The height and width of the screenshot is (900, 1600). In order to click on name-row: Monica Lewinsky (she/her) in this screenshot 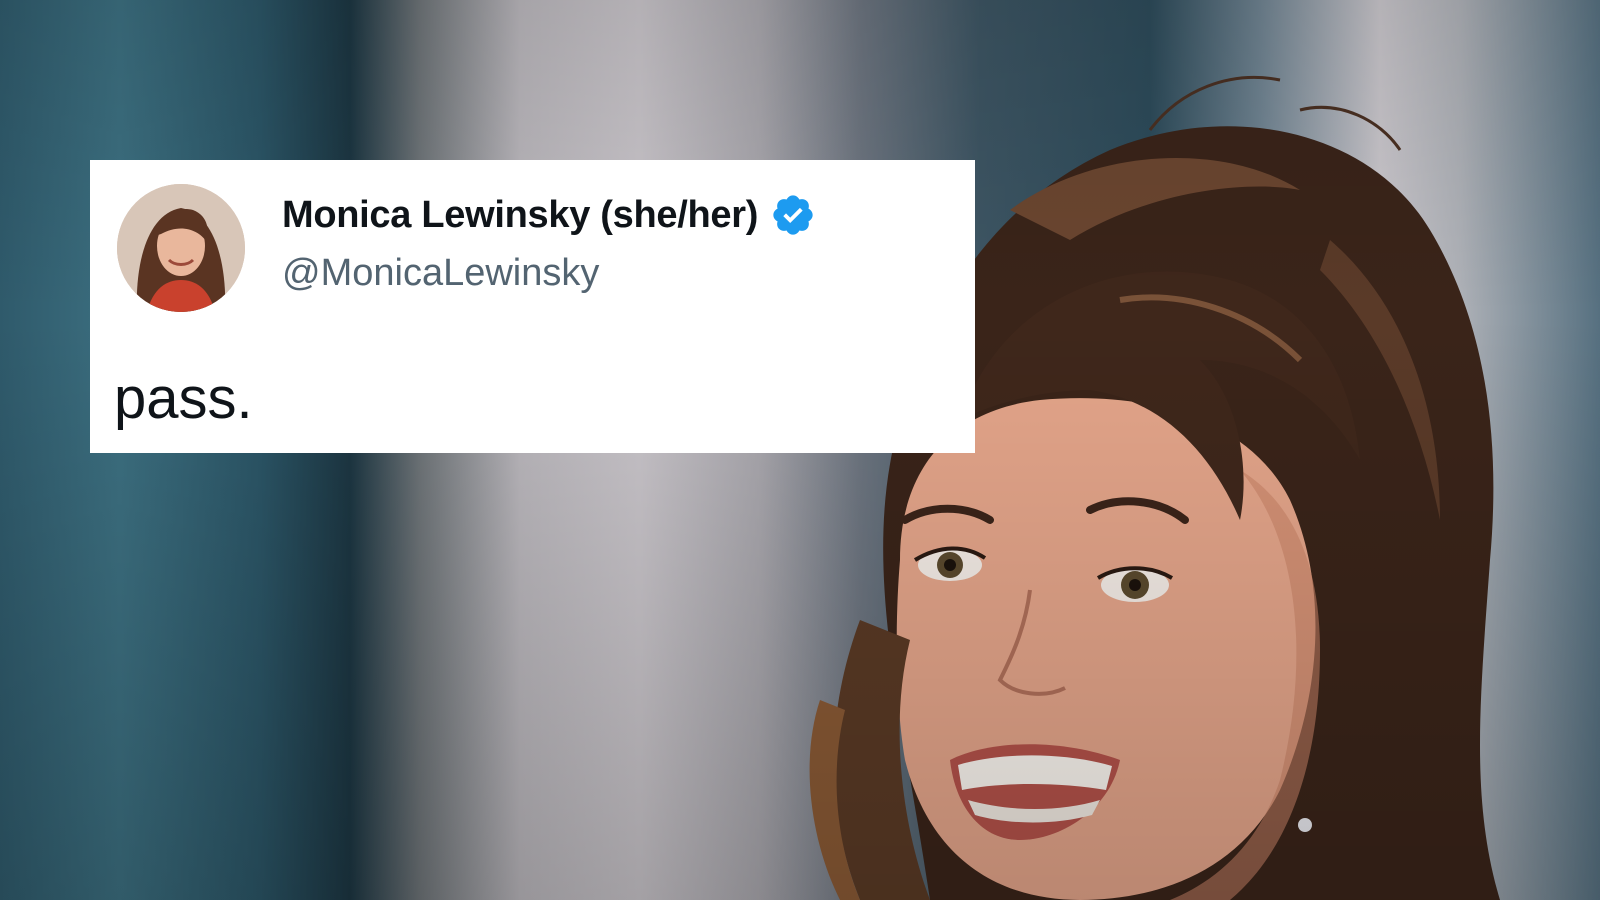, I will do `click(549, 215)`.